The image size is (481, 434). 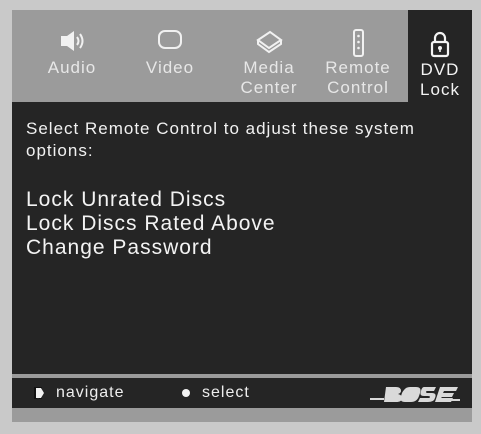 I want to click on navigate-label: navigate, so click(x=90, y=392).